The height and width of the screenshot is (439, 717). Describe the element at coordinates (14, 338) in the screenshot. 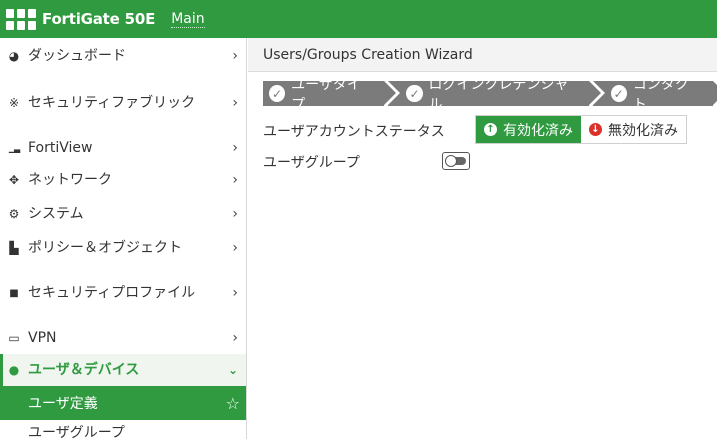

I see `vpn-icon: ▭` at that location.